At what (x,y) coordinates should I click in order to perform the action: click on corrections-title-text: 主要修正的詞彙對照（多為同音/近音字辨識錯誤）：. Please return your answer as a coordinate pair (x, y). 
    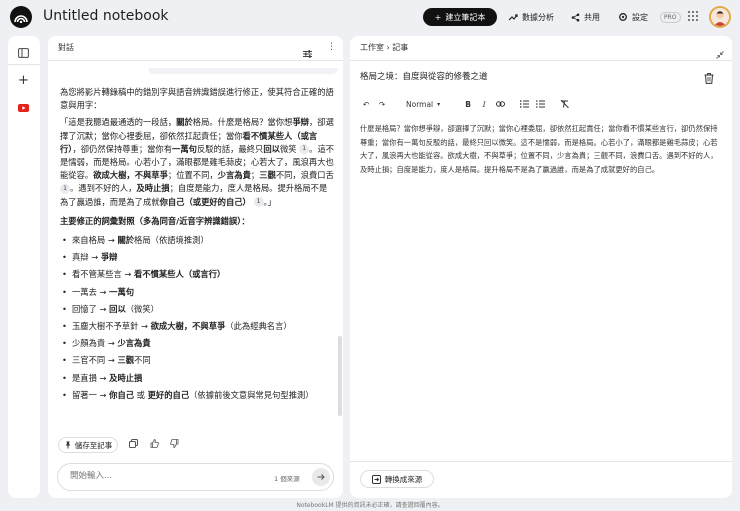
    Looking at the image, I should click on (155, 220).